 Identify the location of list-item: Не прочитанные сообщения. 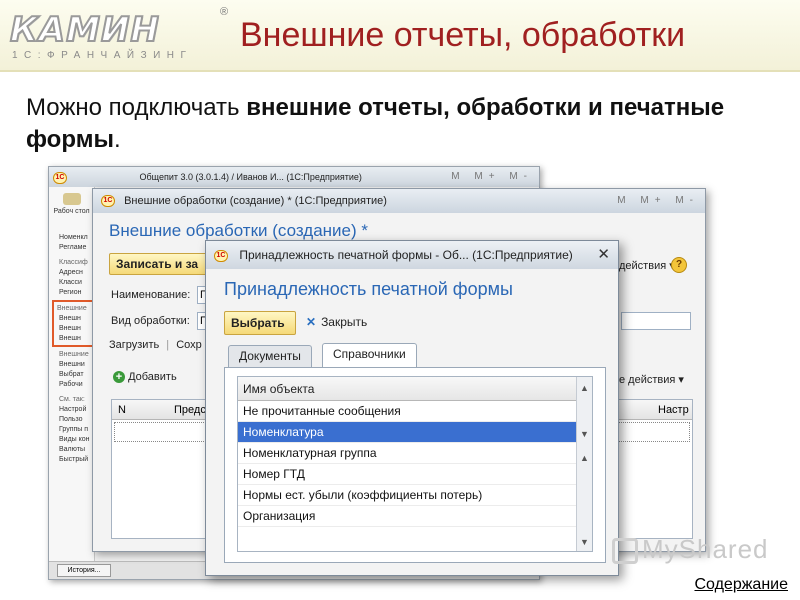
(407, 411).